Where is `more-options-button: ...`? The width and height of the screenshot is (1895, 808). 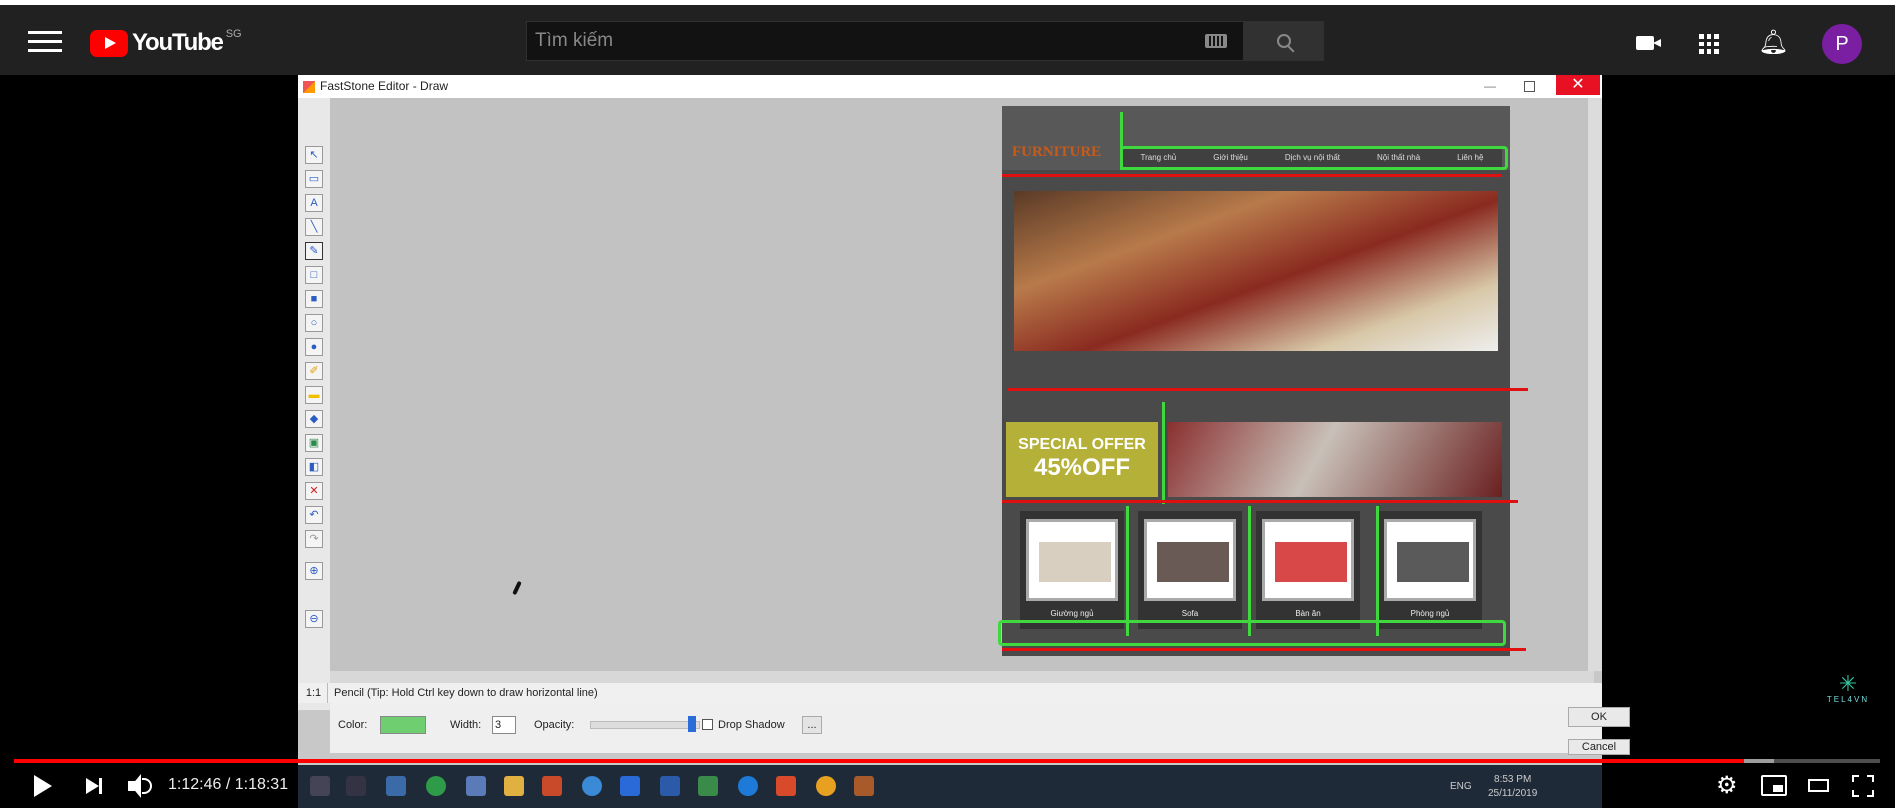 more-options-button: ... is located at coordinates (812, 725).